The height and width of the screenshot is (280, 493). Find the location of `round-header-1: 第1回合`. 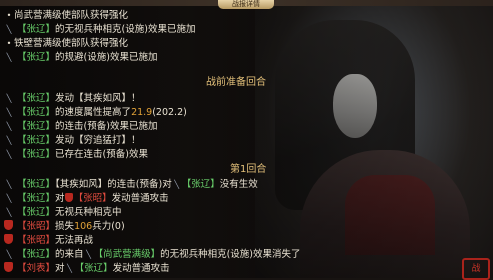

round-header-1: 第1回合 is located at coordinates (248, 169).